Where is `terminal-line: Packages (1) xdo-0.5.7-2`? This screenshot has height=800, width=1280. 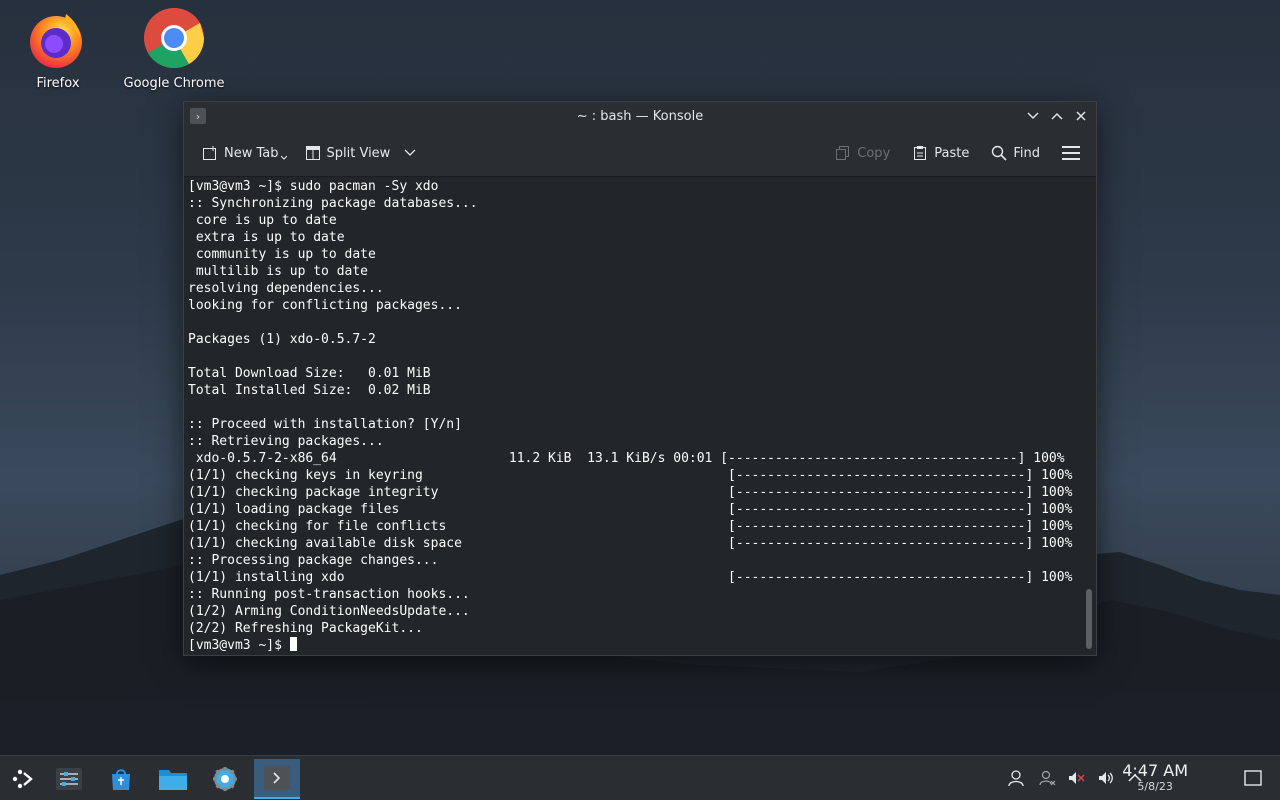 terminal-line: Packages (1) xdo-0.5.7-2 is located at coordinates (282, 339).